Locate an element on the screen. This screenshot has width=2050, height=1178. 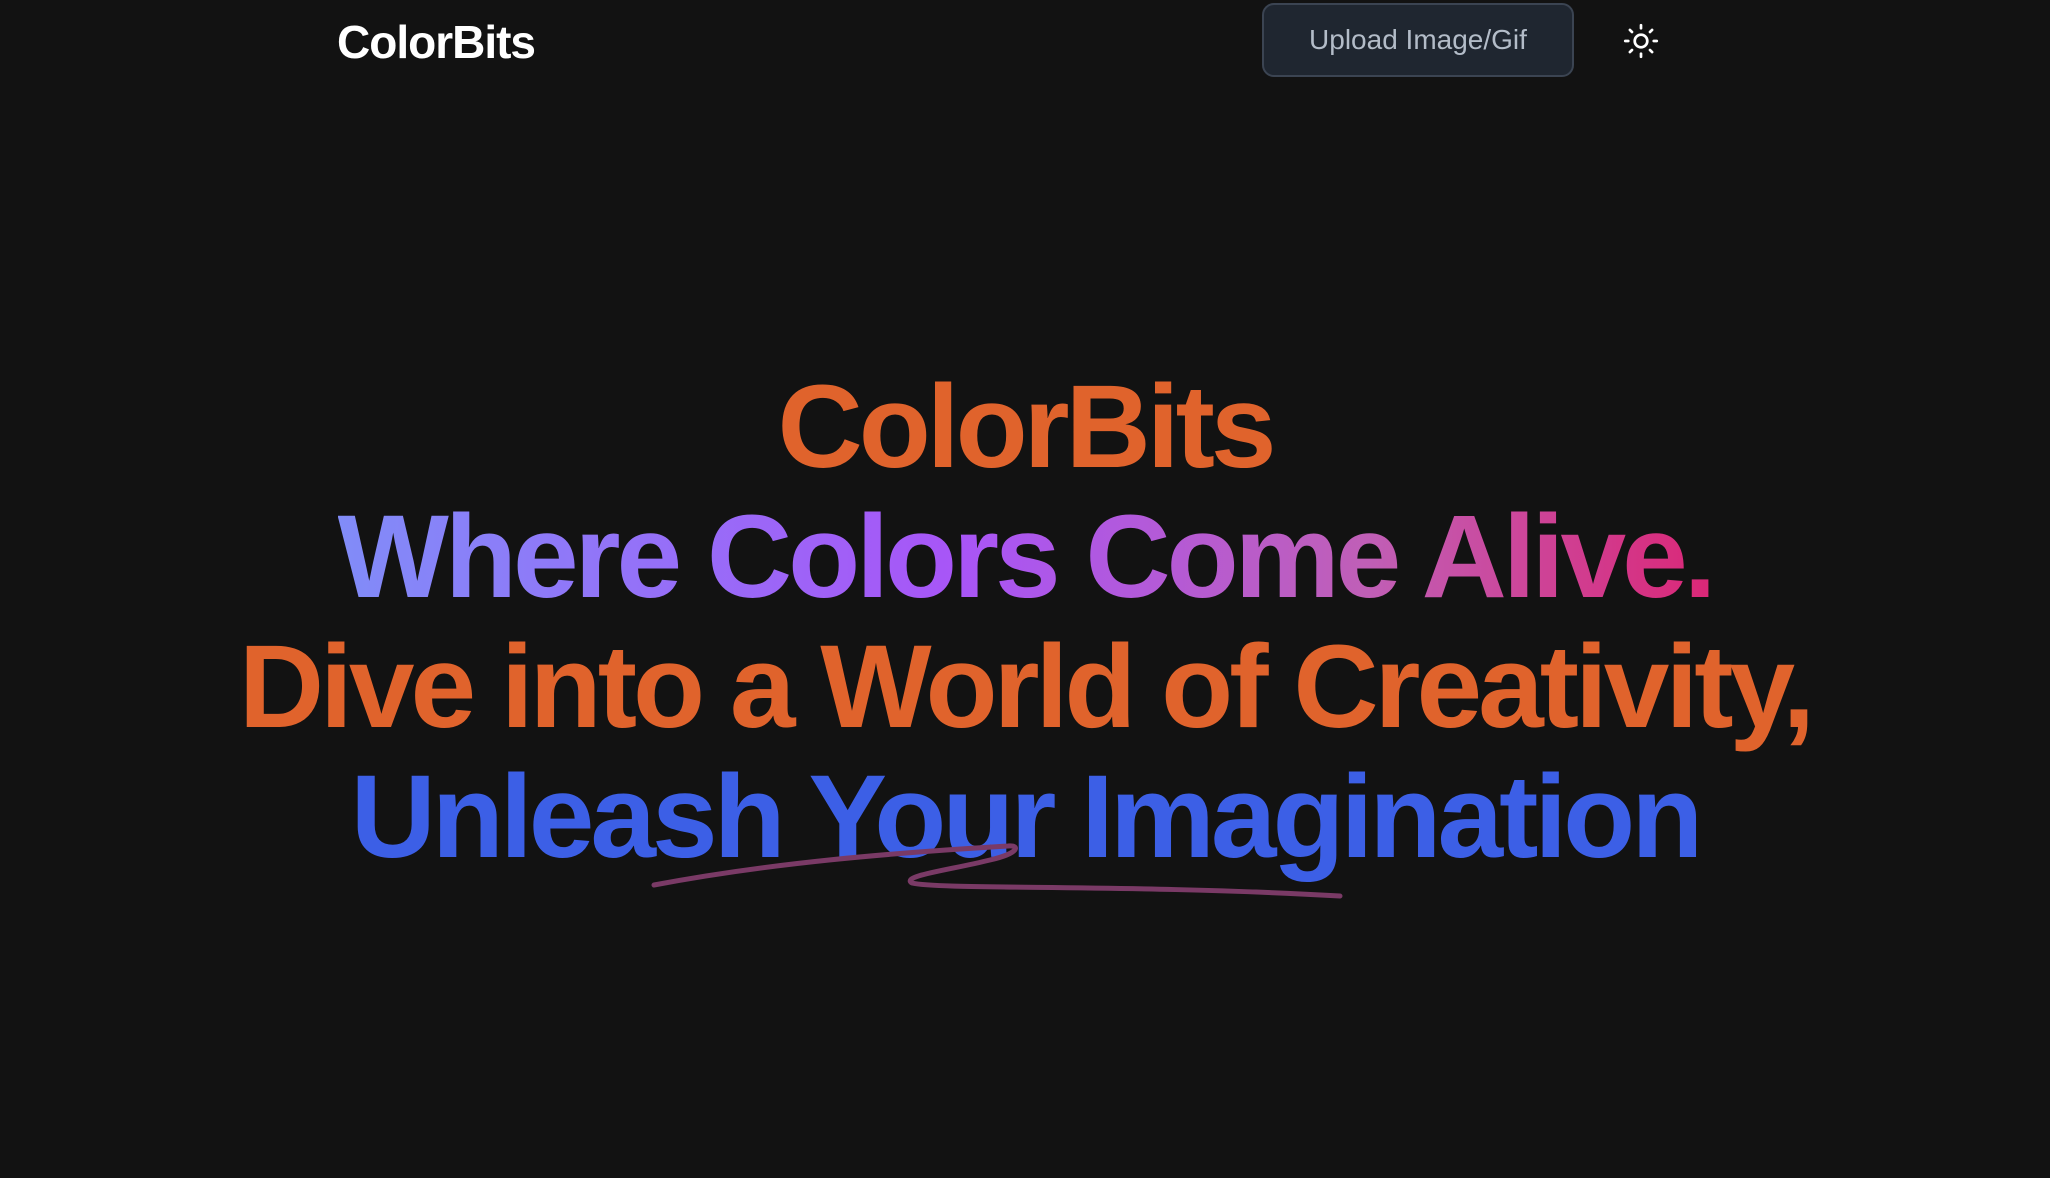
navbar: ColorBits Upload Image/Gif is located at coordinates (1025, 42).